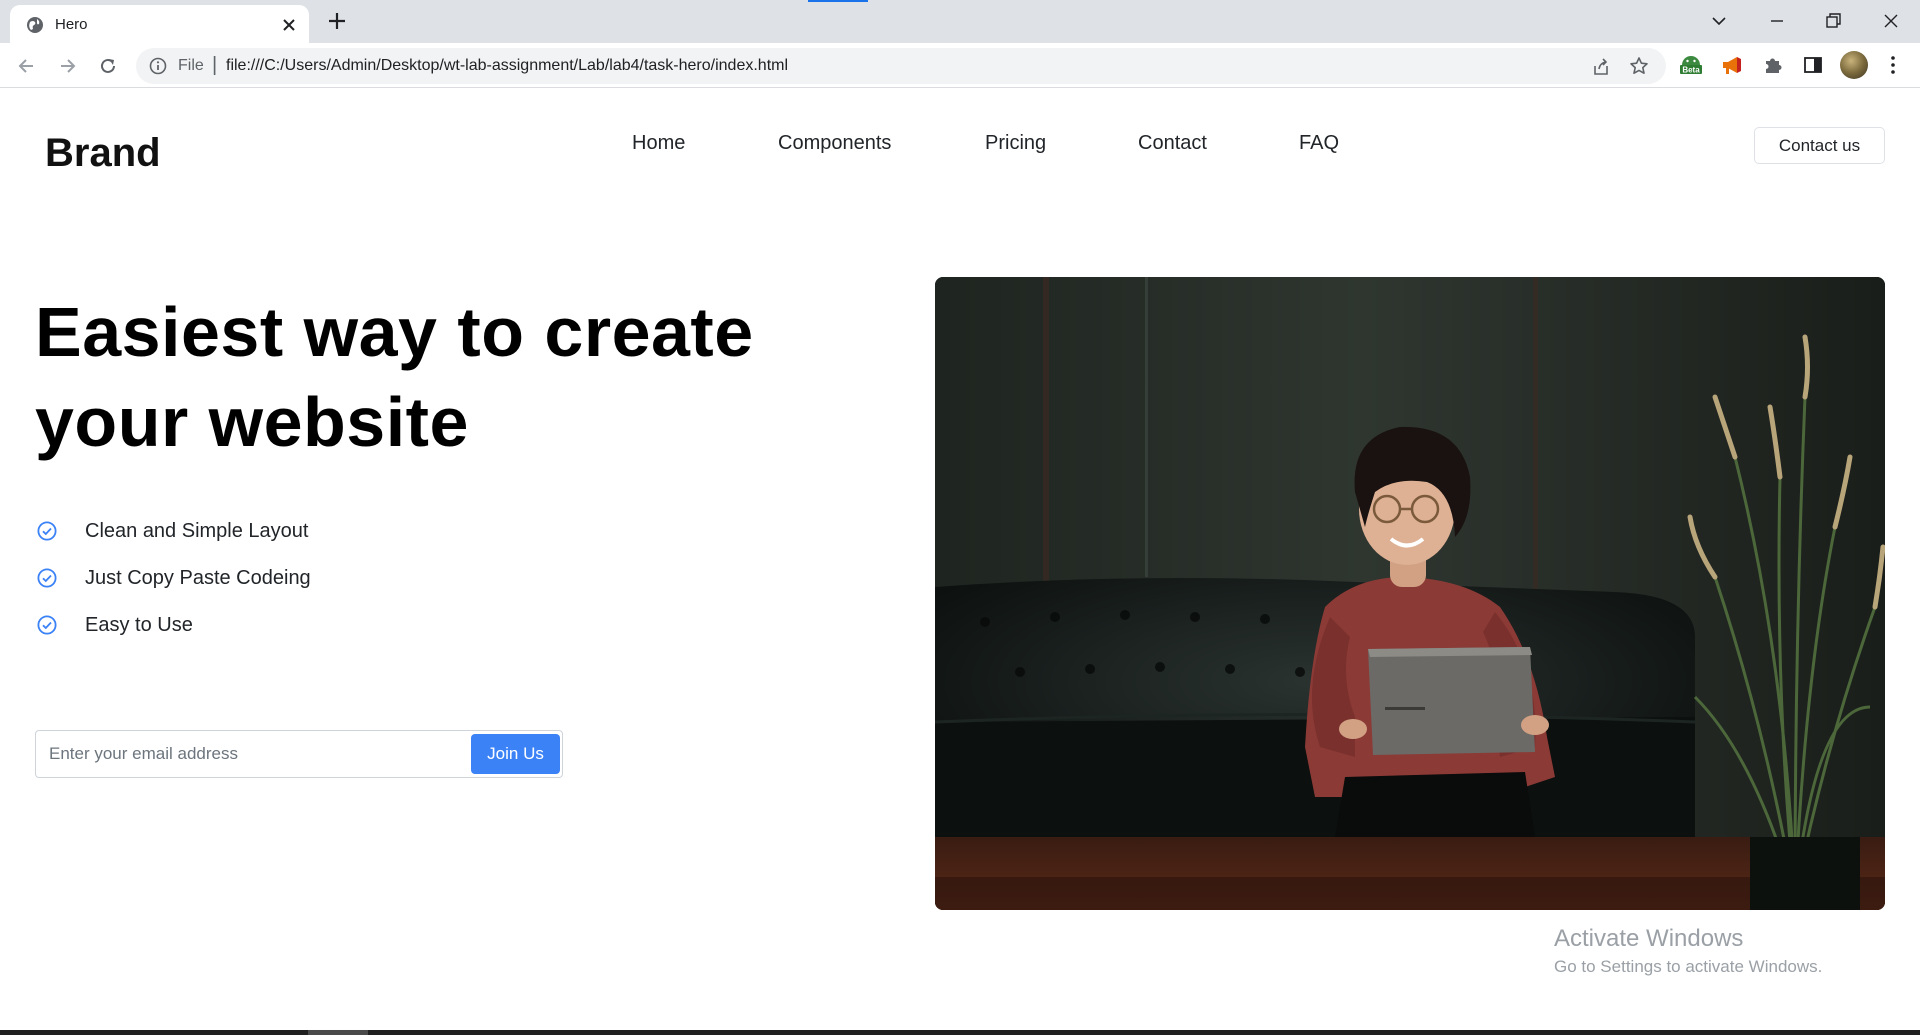  What do you see at coordinates (27, 66) in the screenshot?
I see `back-icon` at bounding box center [27, 66].